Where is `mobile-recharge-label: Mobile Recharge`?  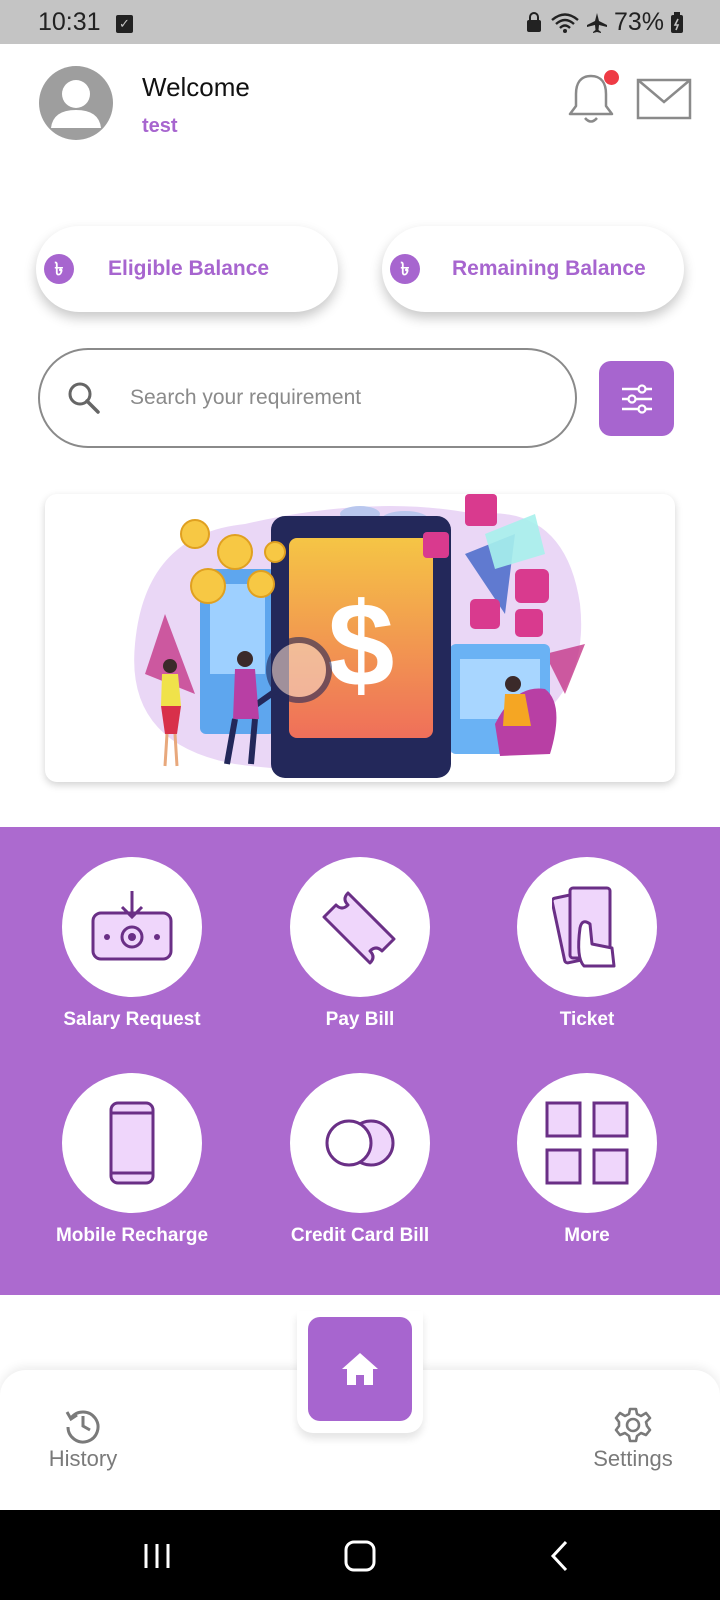 mobile-recharge-label: Mobile Recharge is located at coordinates (132, 1235).